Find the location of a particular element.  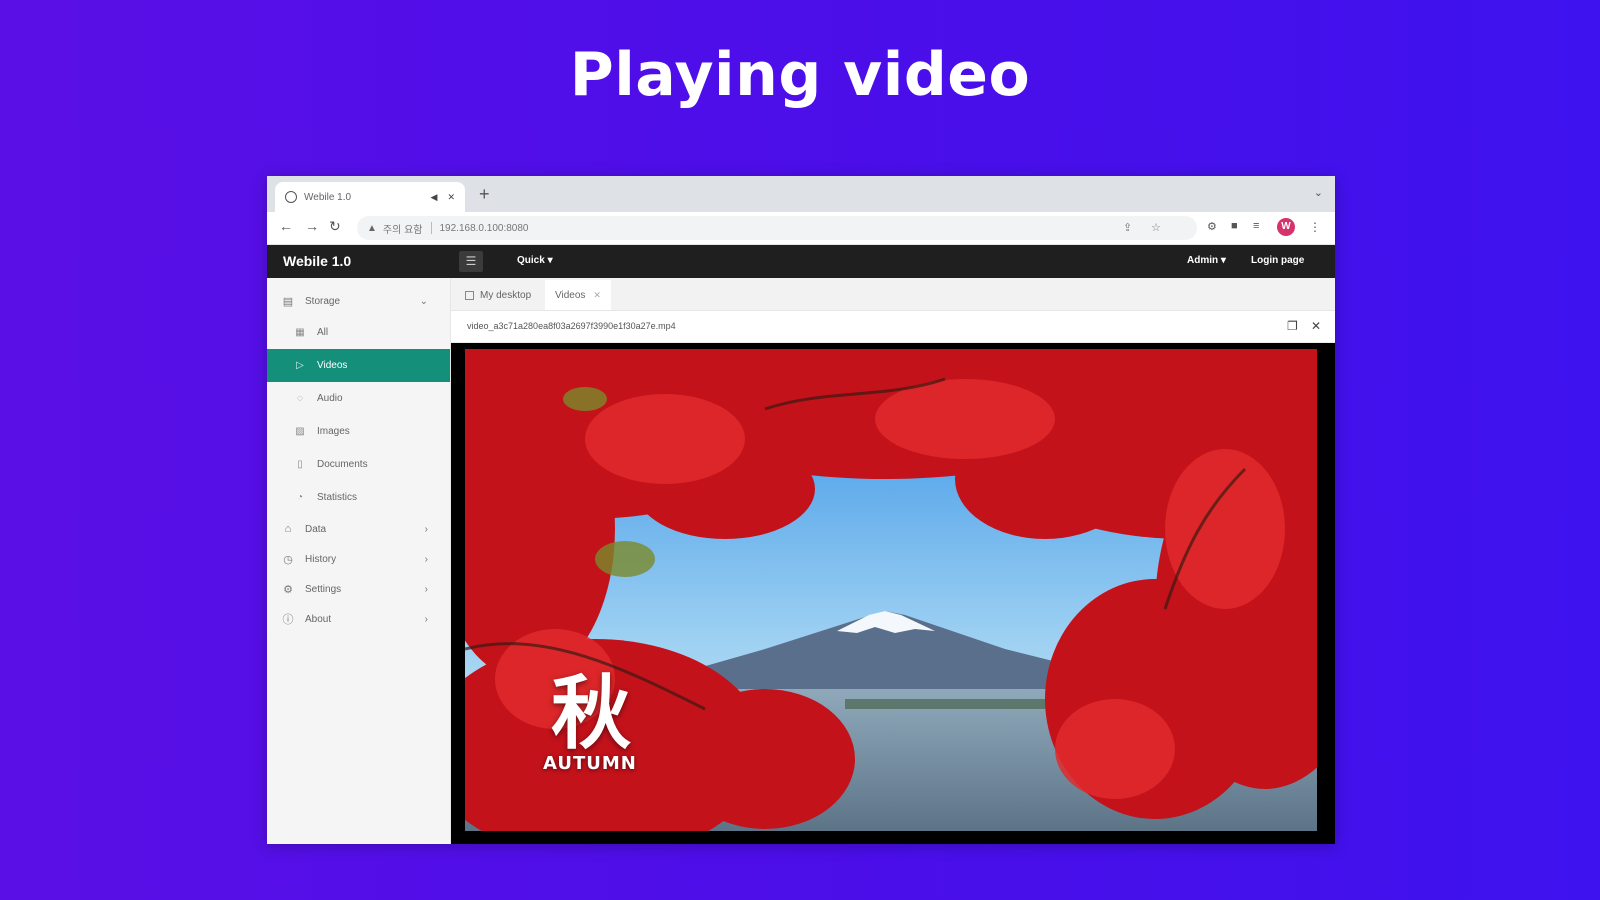

close-icon: ✕ is located at coordinates (1316, 326).